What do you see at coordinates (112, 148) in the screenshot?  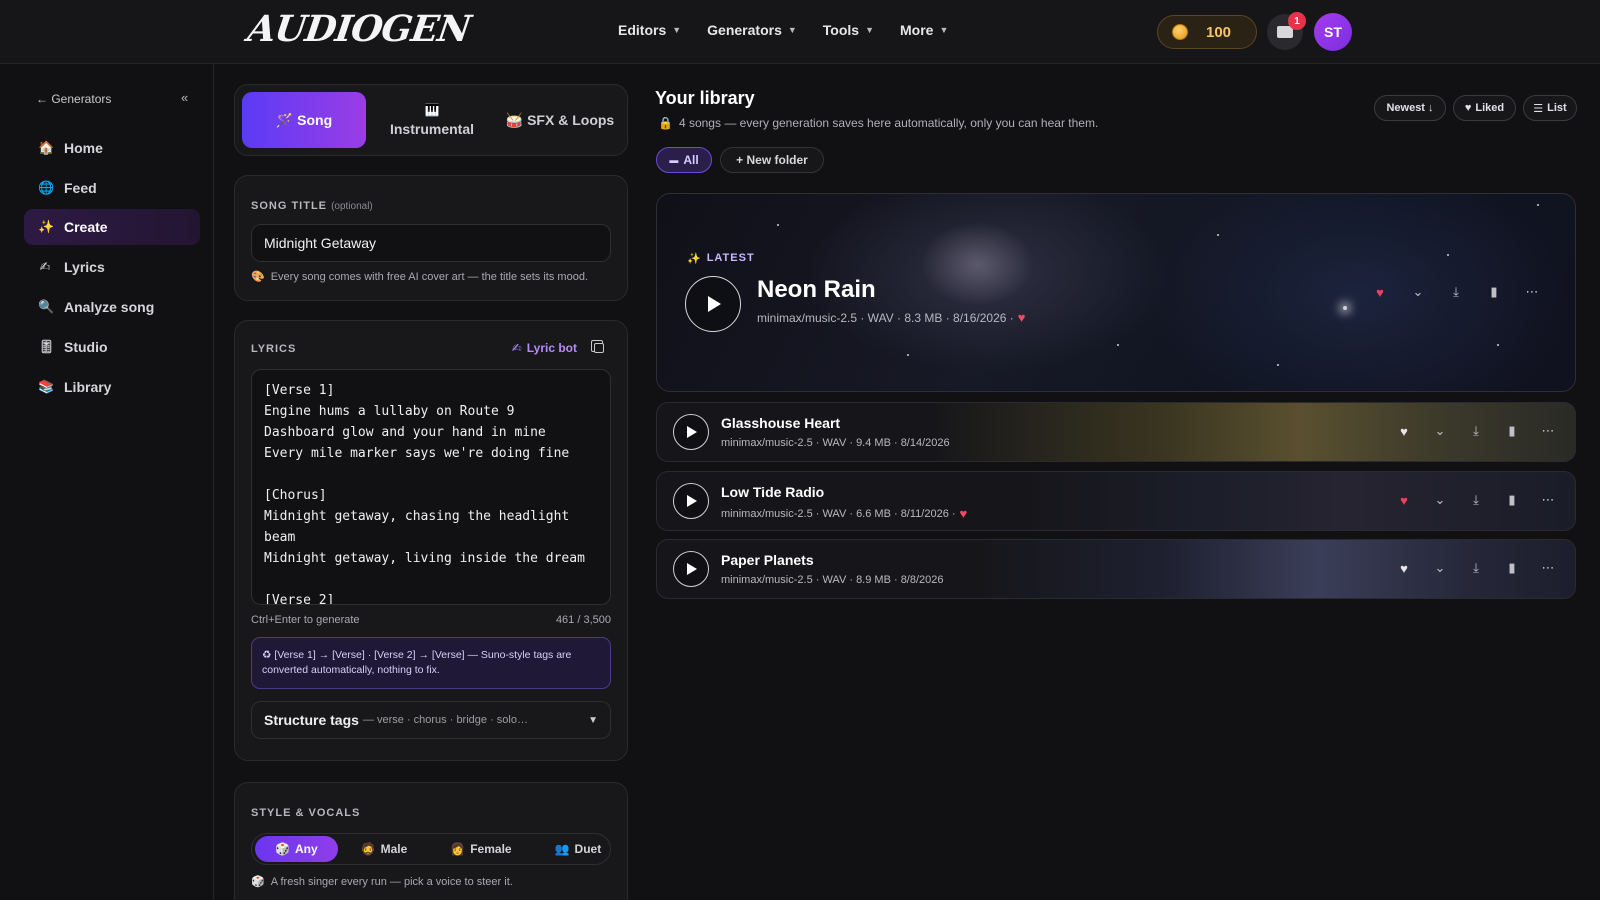 I see `sidebar-item-home: 🏠 Home` at bounding box center [112, 148].